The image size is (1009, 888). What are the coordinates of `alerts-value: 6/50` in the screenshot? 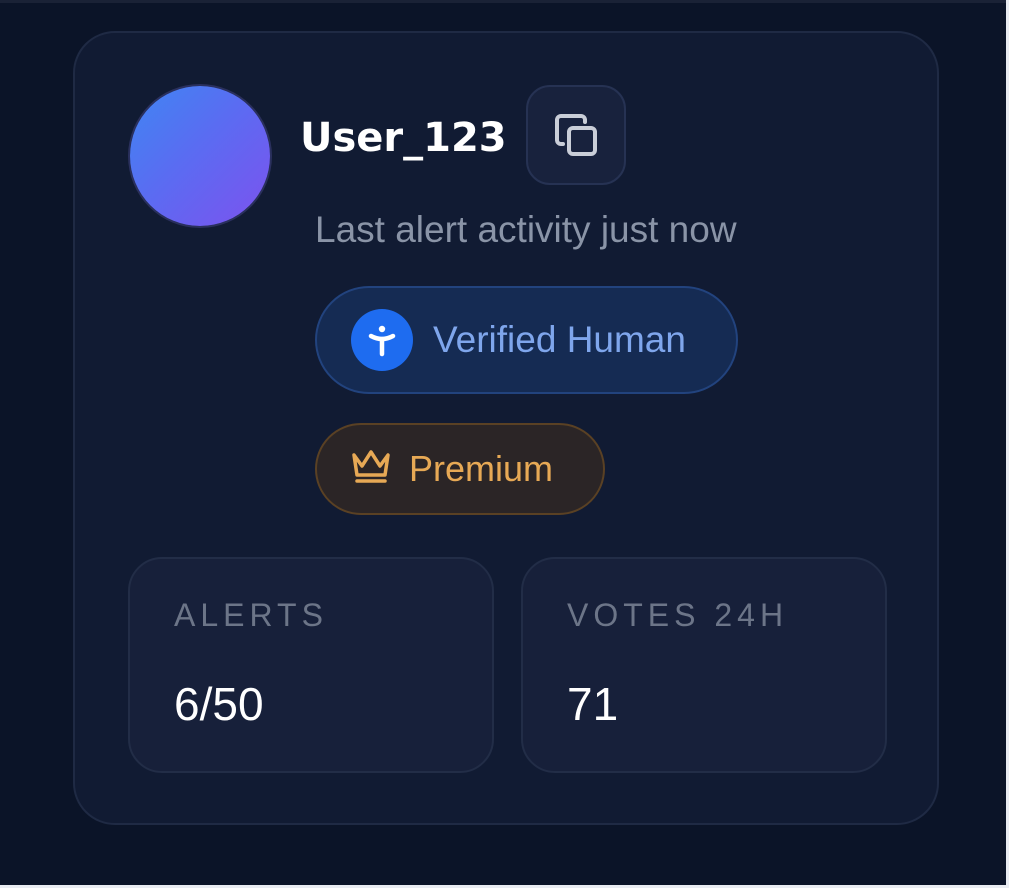 It's located at (219, 704).